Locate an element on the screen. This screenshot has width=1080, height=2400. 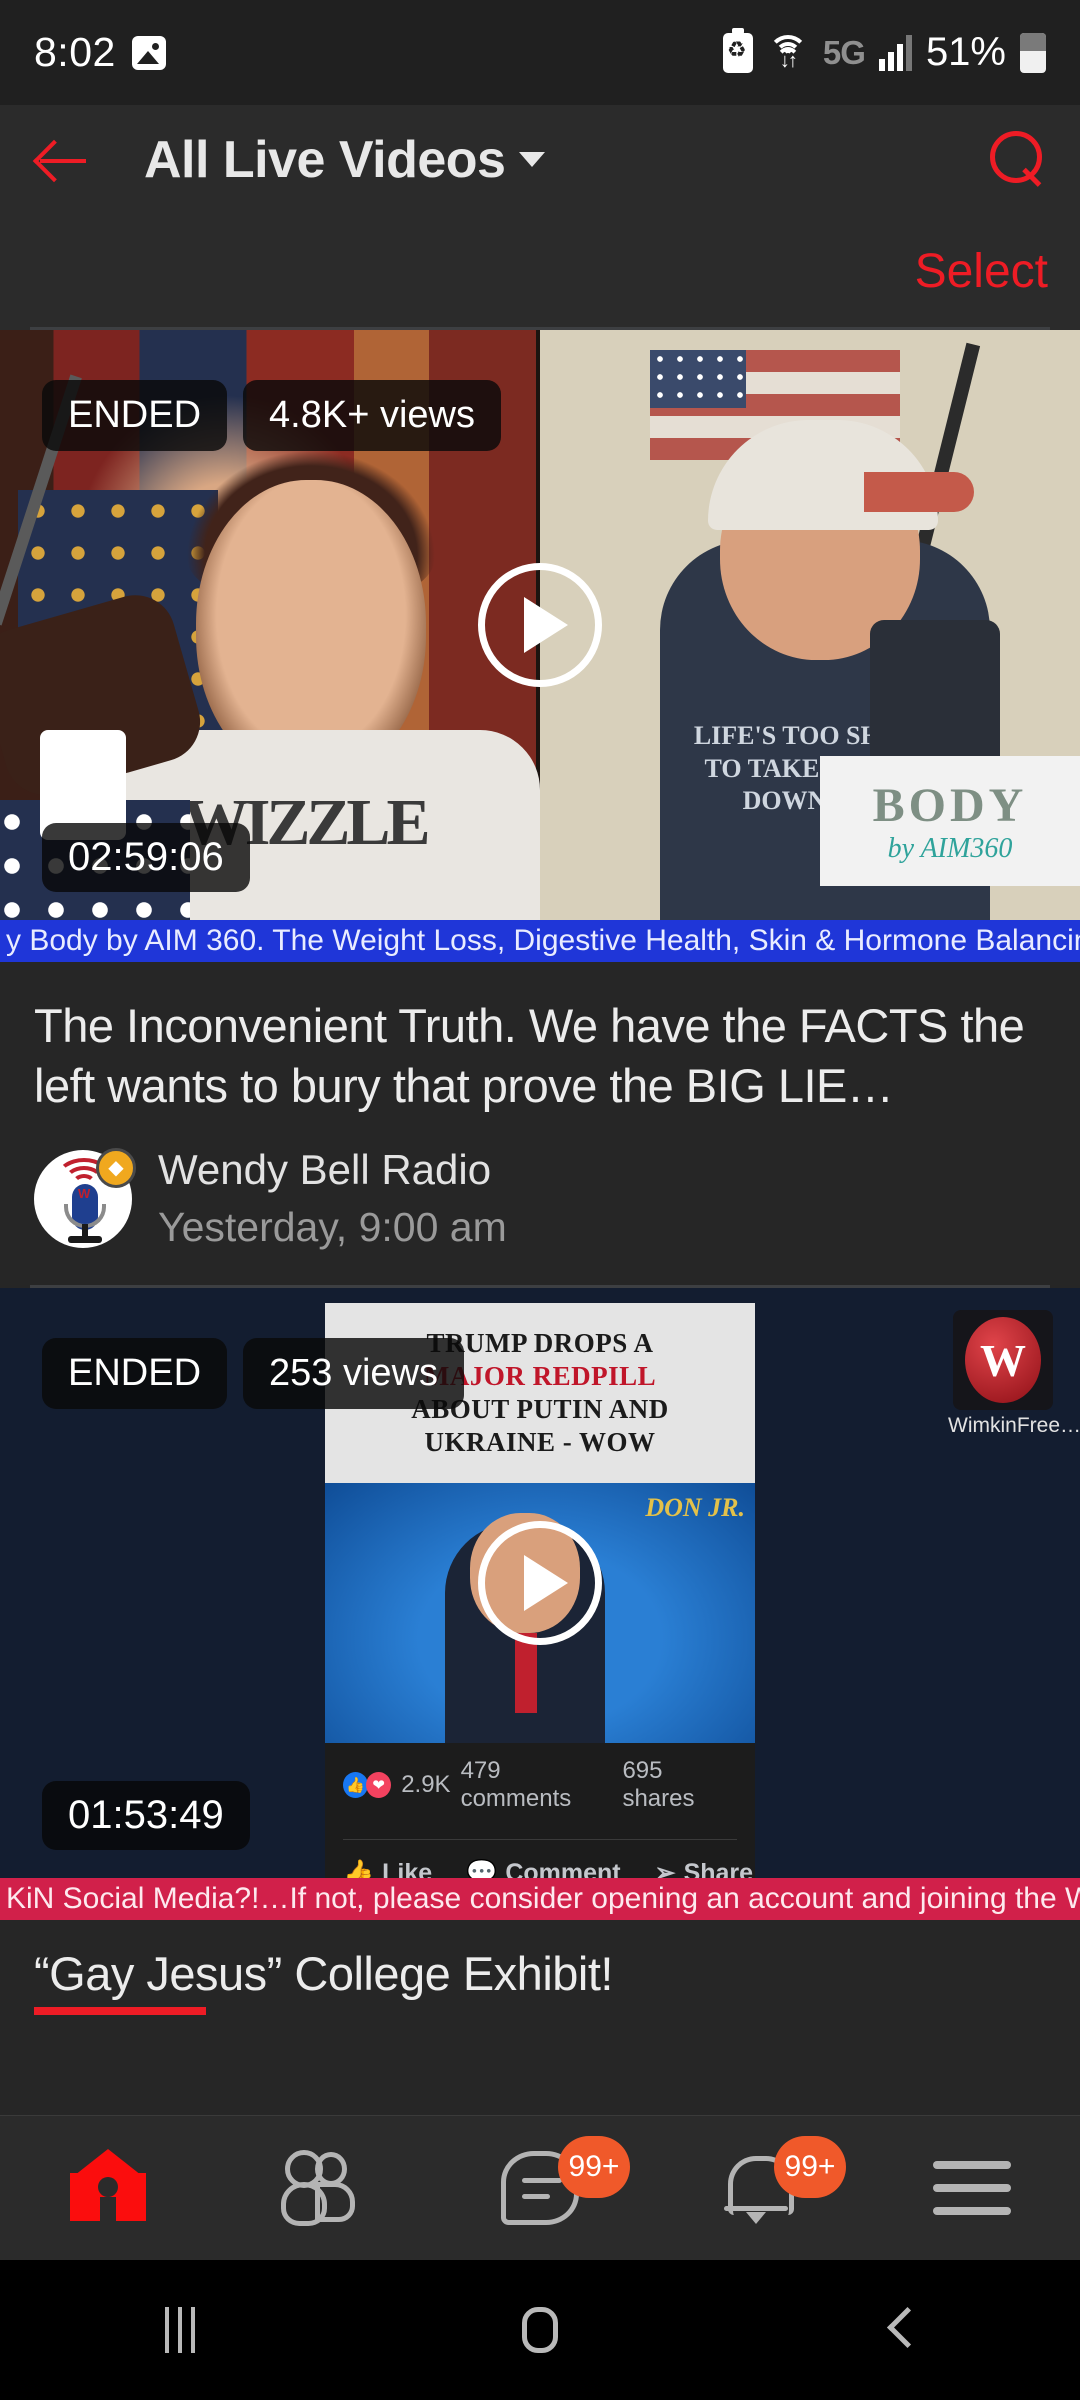
image-icon is located at coordinates (148, 52).